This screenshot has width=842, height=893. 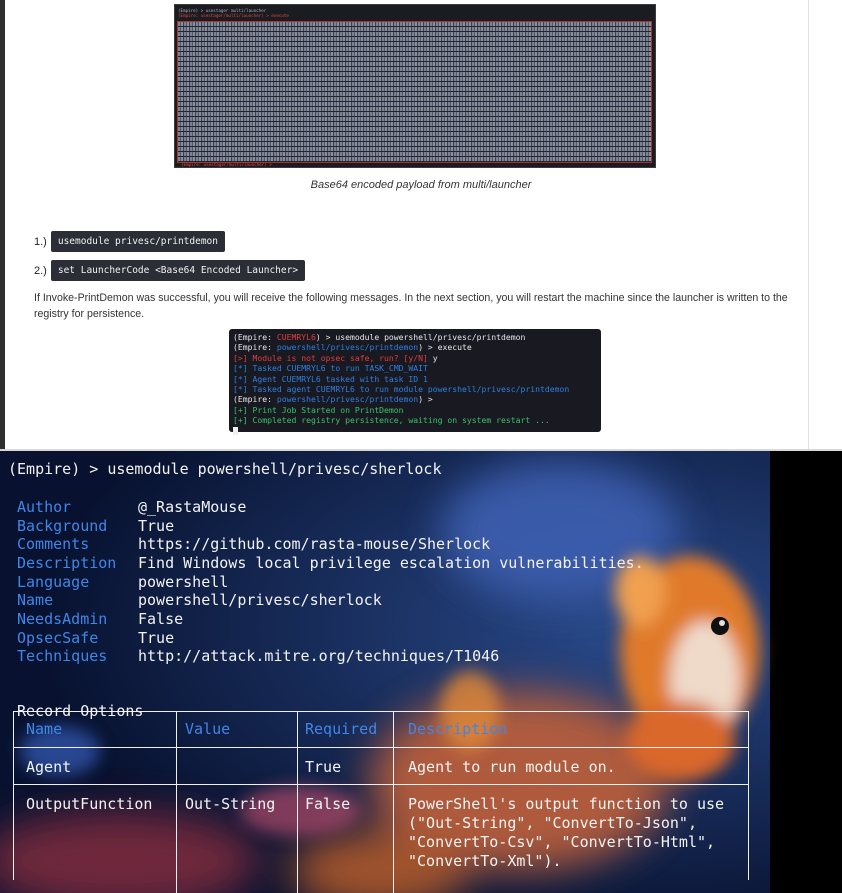 What do you see at coordinates (35, 600) in the screenshot?
I see `info-key: Name` at bounding box center [35, 600].